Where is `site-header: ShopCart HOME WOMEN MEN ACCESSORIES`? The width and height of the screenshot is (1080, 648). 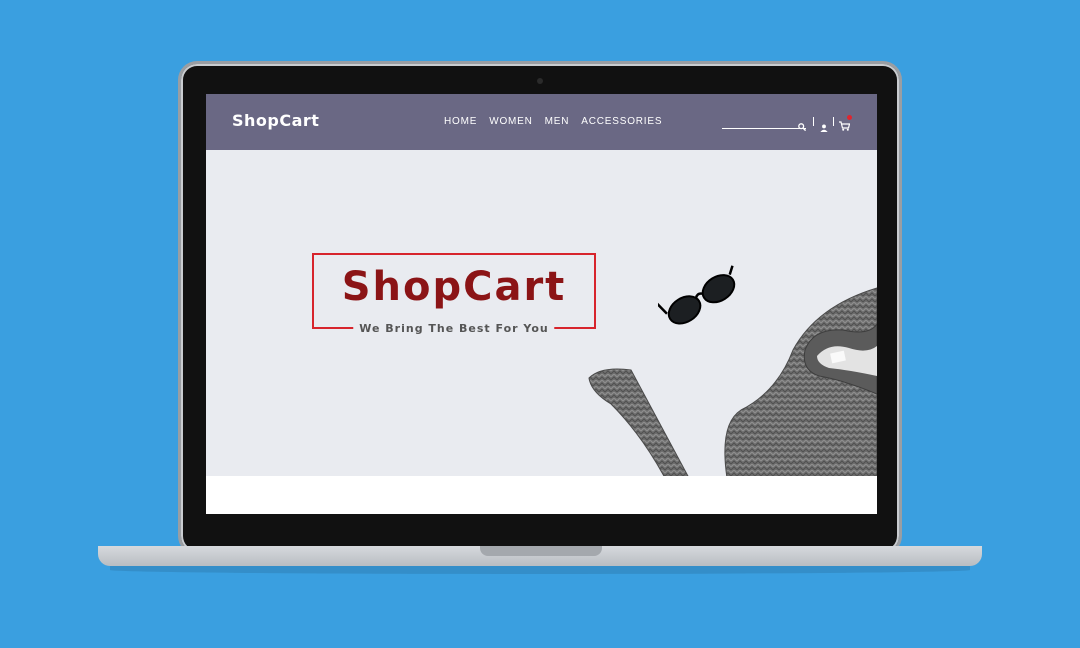
site-header: ShopCart HOME WOMEN MEN ACCESSORIES is located at coordinates (541, 122).